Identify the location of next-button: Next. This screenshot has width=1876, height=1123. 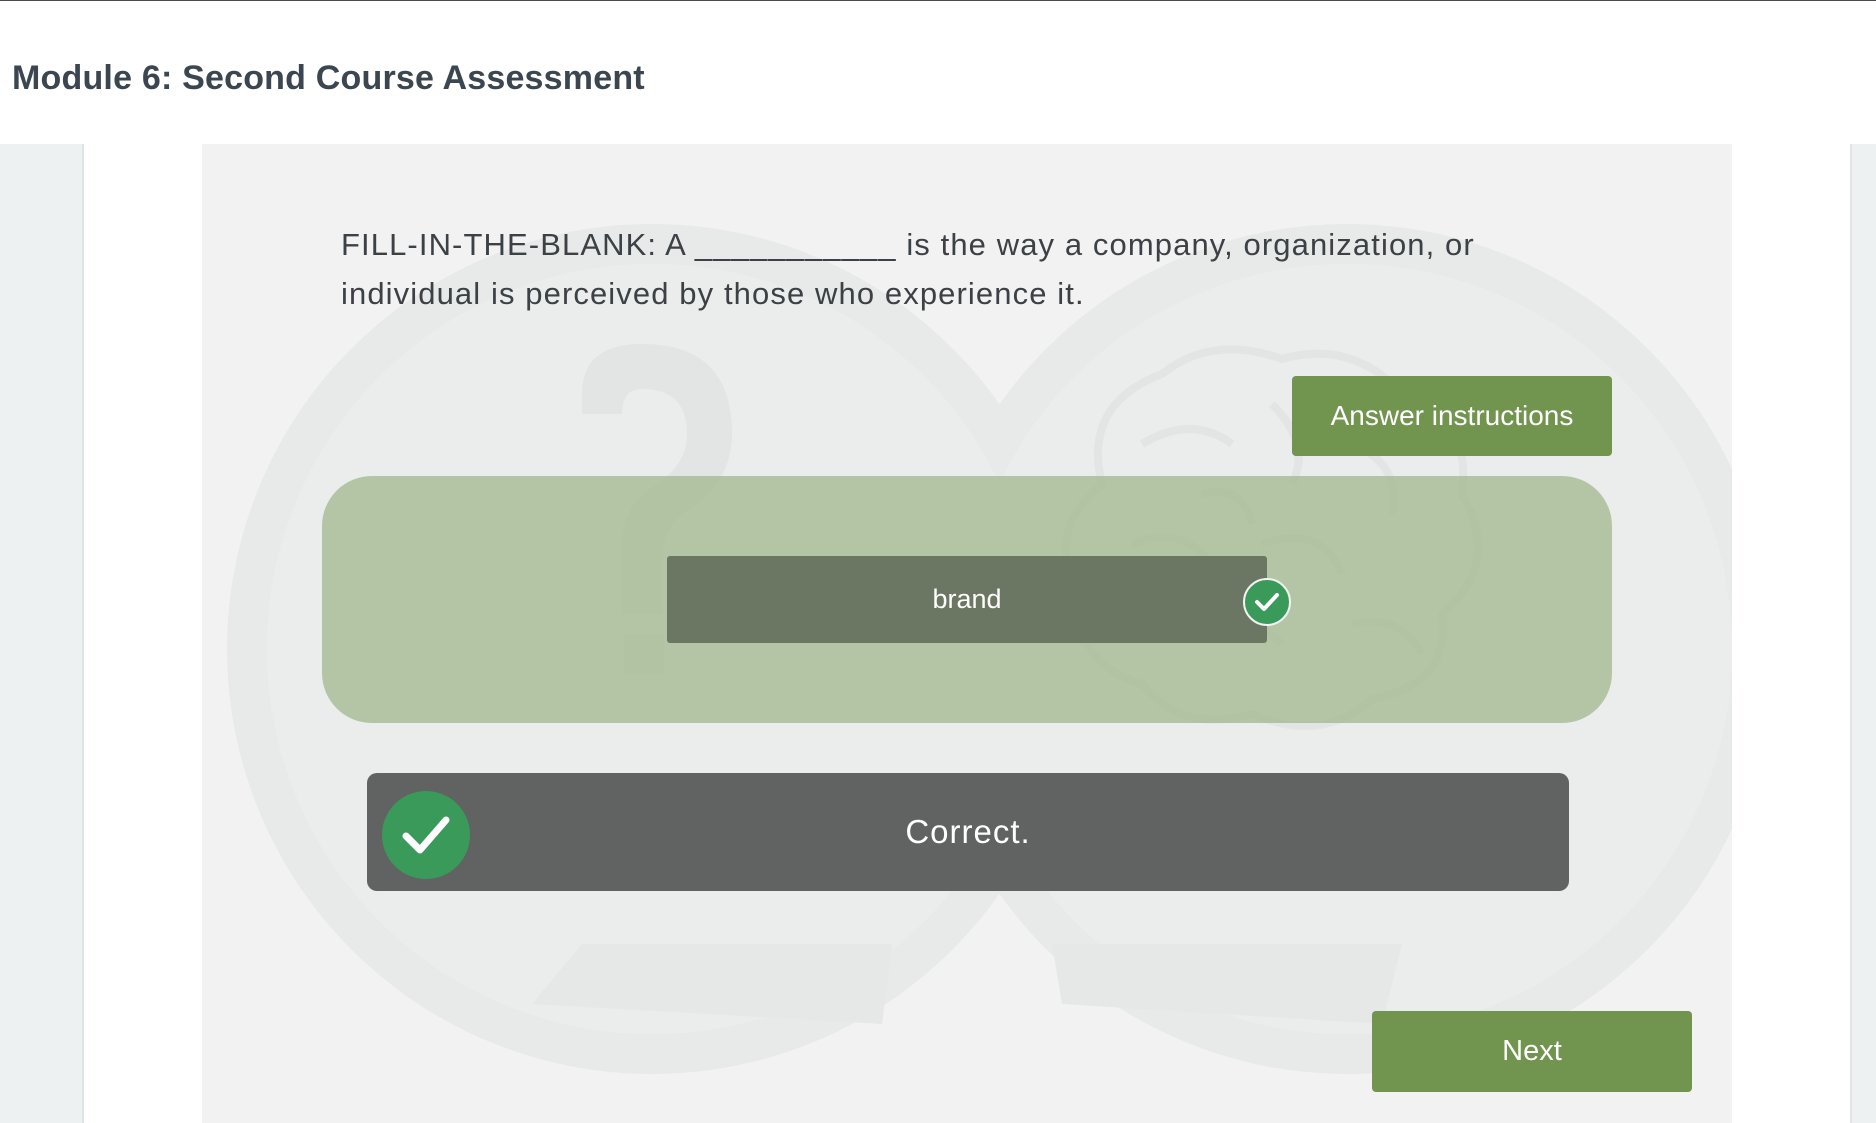
(1532, 1051).